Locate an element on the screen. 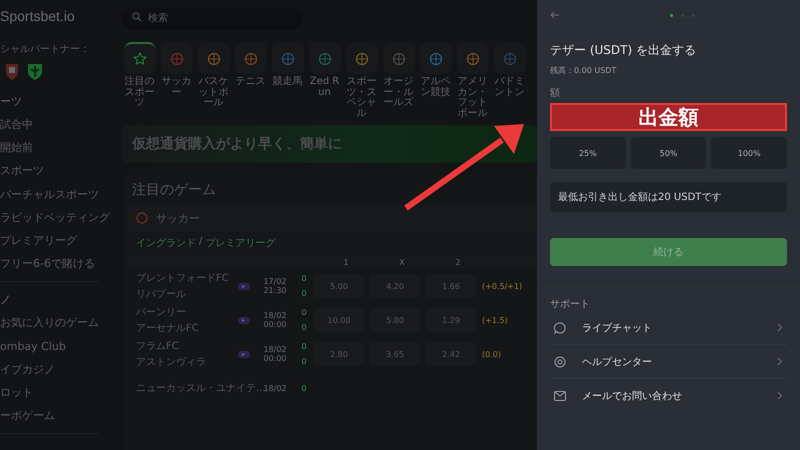  odds-button: 10.00 is located at coordinates (339, 320).